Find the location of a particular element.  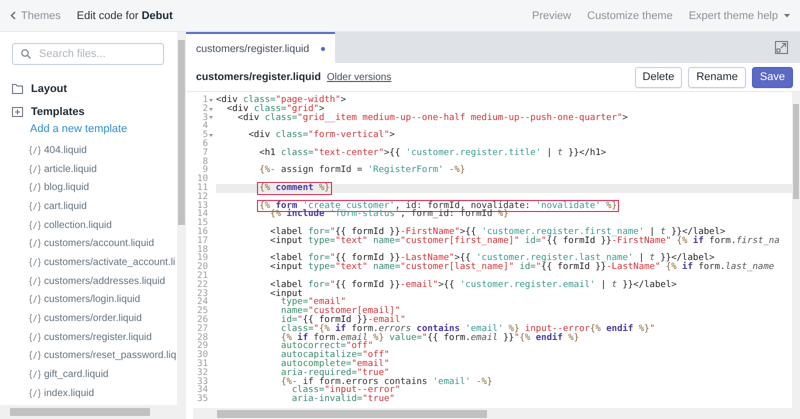

line-number: 35 is located at coordinates (202, 399).